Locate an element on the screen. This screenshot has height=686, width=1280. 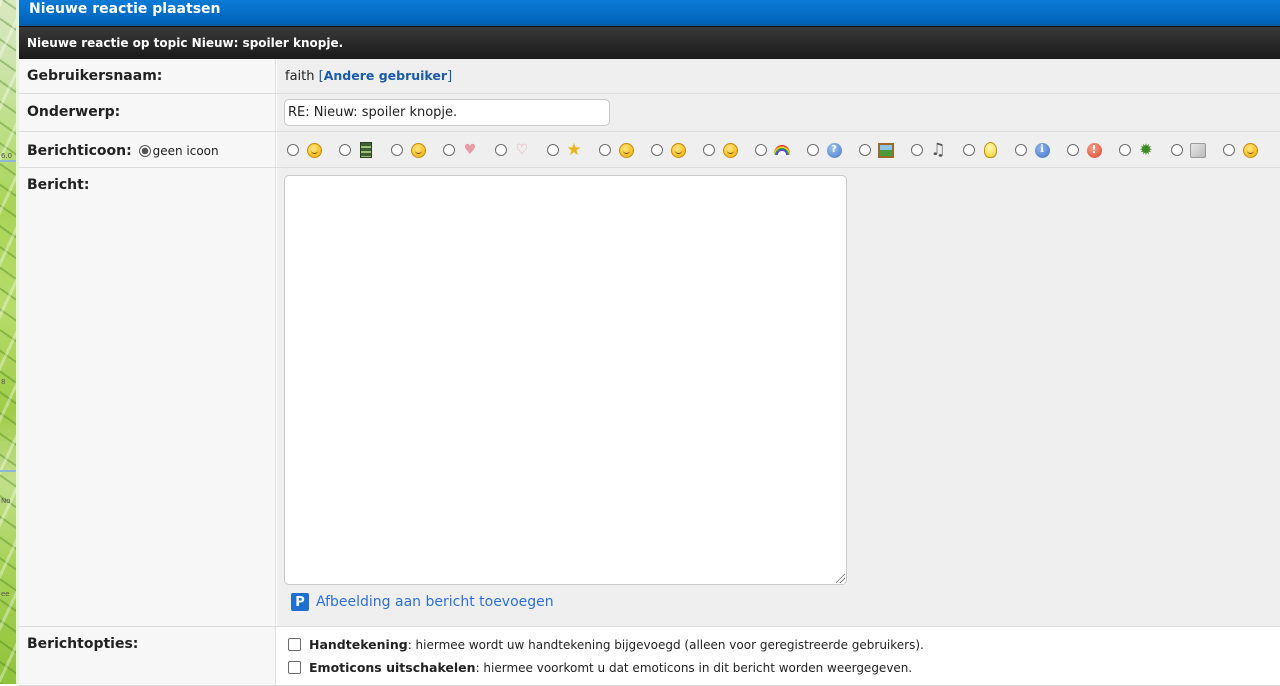
message-icon-label-cell: Berichticoon: geen icoon is located at coordinates (147, 149).